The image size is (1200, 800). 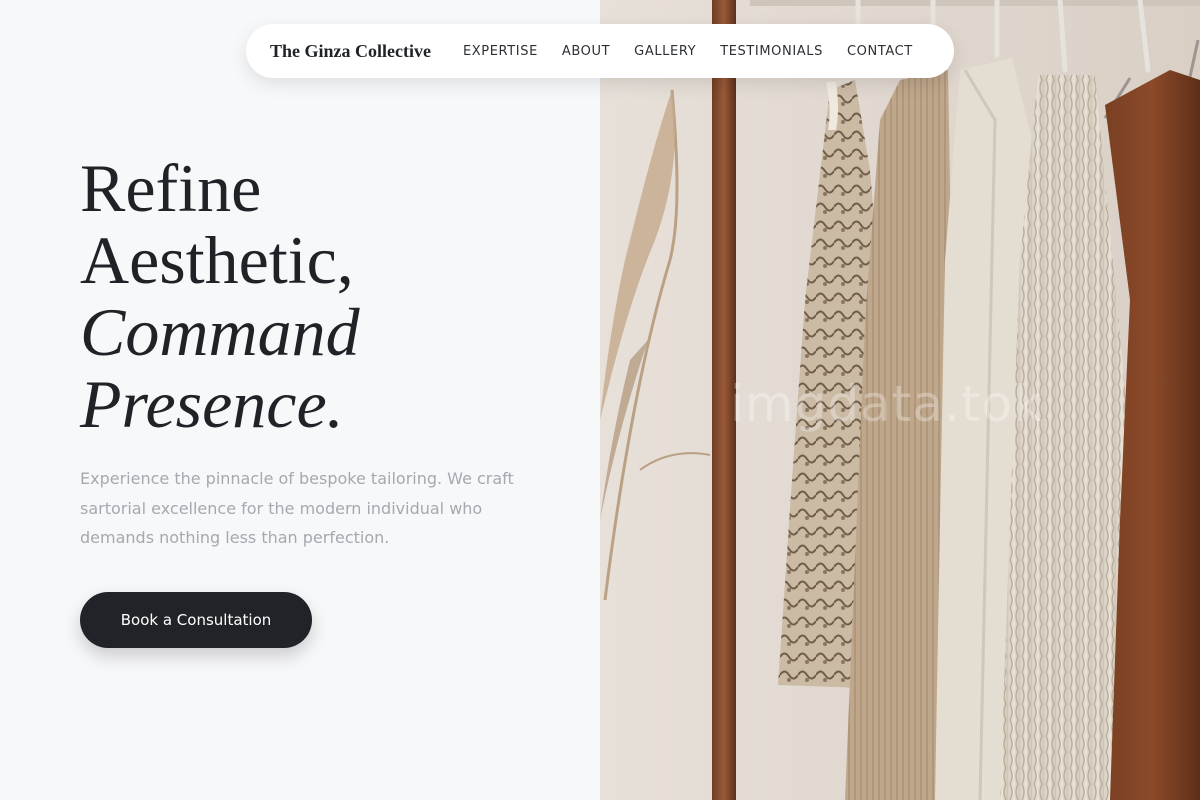 I want to click on nav-link-testimonials: TESTIMONIALS, so click(x=771, y=51).